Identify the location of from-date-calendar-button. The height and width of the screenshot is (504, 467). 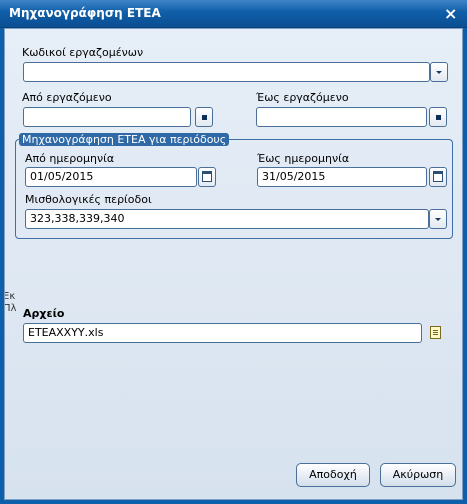
(207, 177).